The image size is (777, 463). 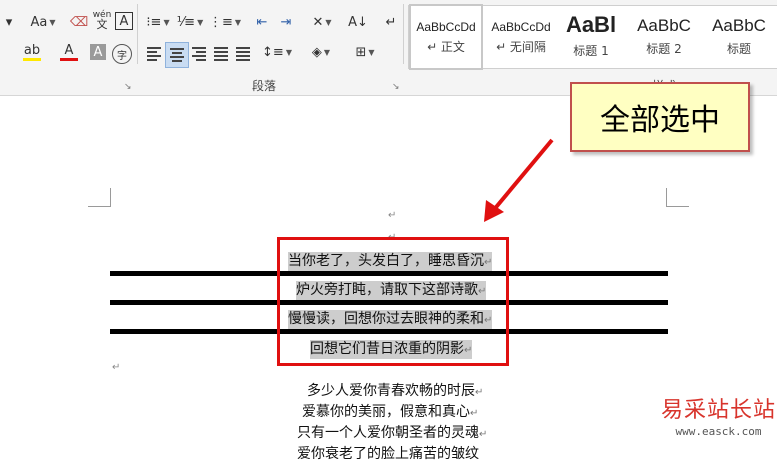 What do you see at coordinates (519, 180) in the screenshot?
I see `callout-arrow` at bounding box center [519, 180].